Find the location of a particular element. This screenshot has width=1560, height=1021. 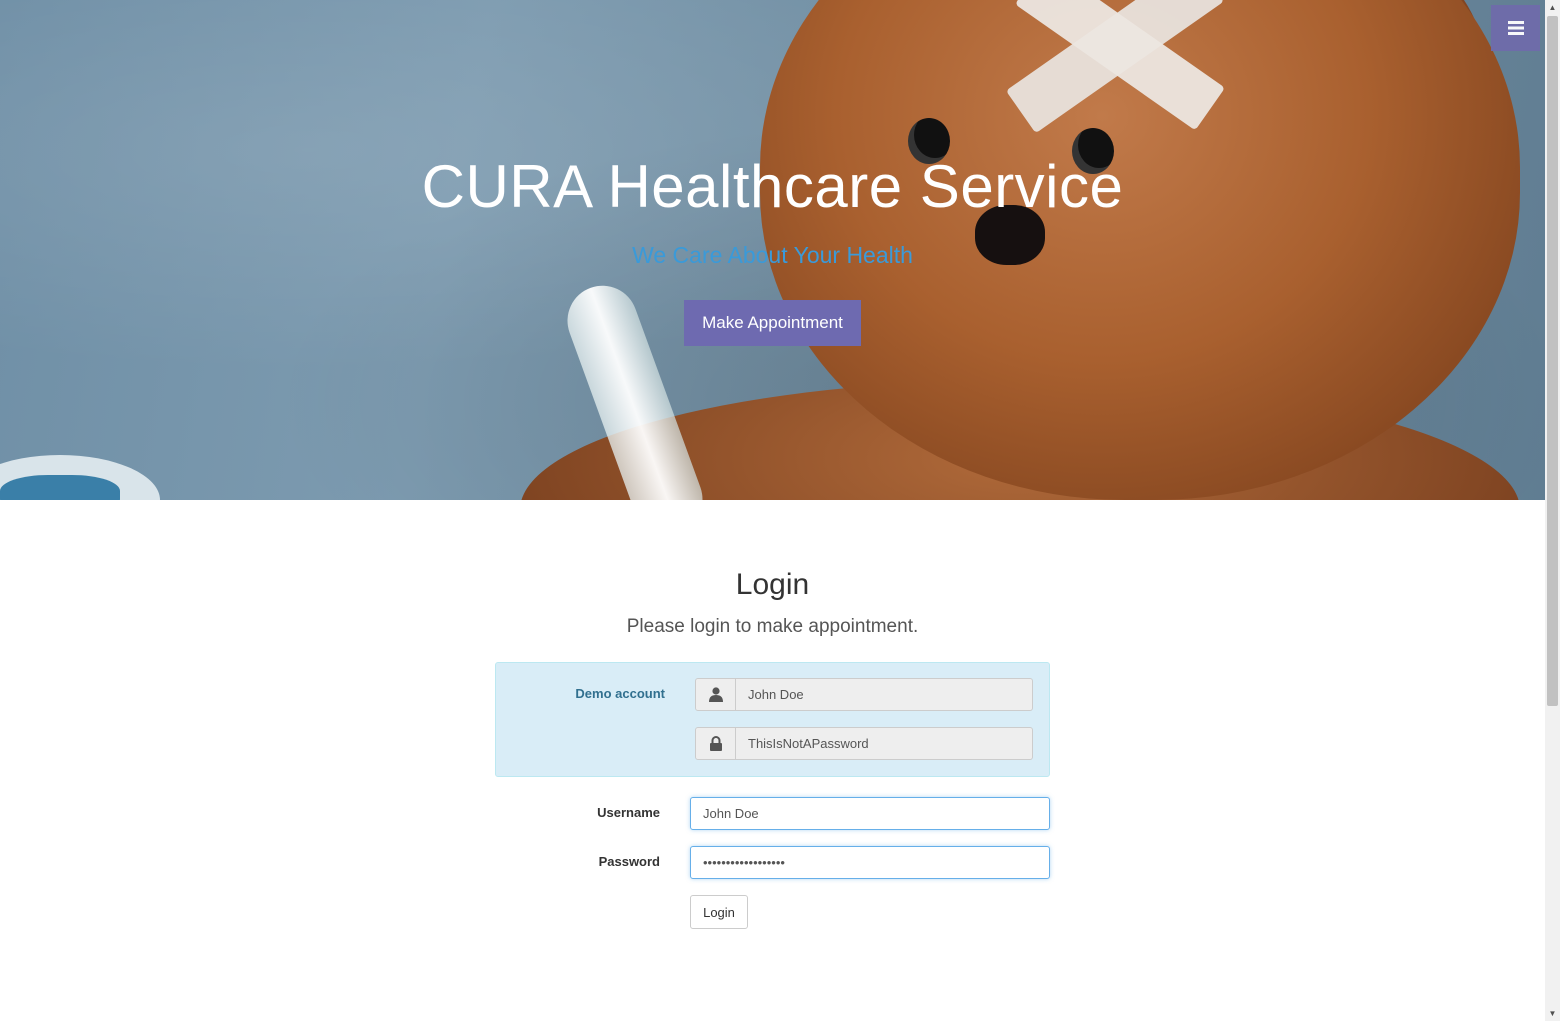

login-title: Login is located at coordinates (772, 584).